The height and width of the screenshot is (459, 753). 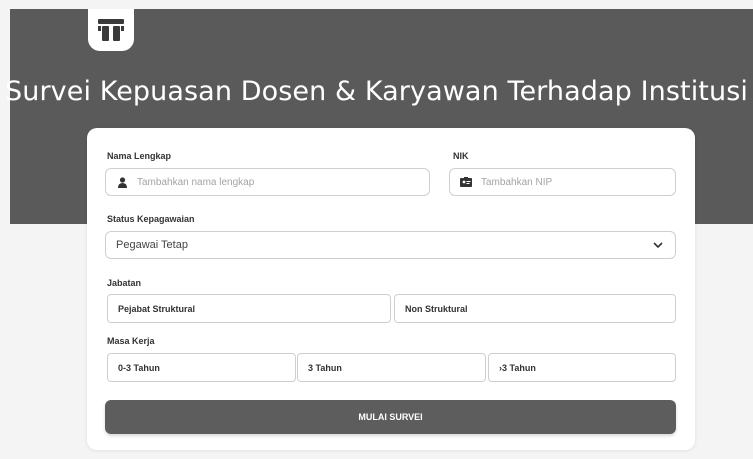 I want to click on nik-label: NIK, so click(x=461, y=156).